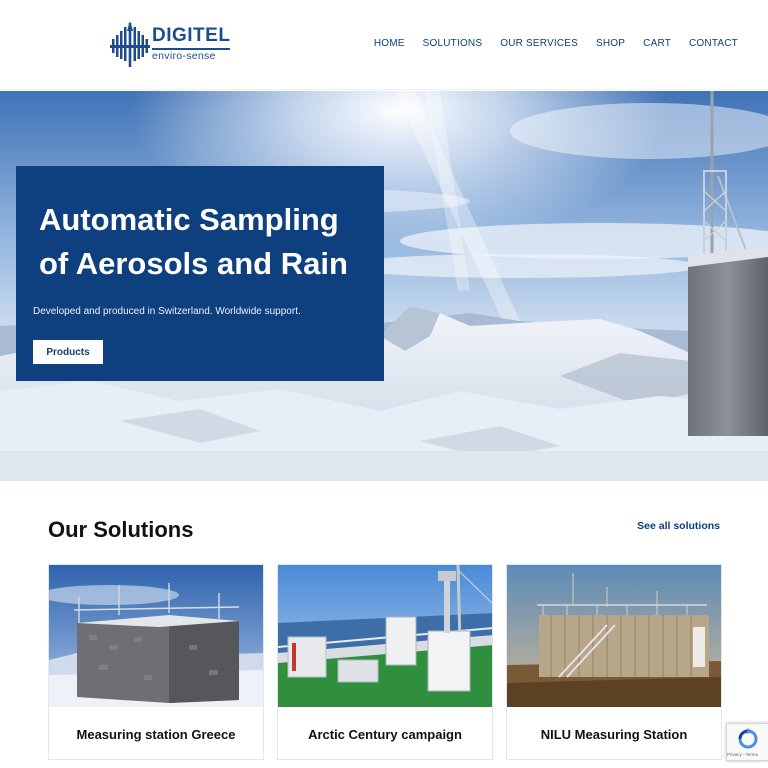  I want to click on solution-card-greece: Measuring station Greece, so click(156, 662).